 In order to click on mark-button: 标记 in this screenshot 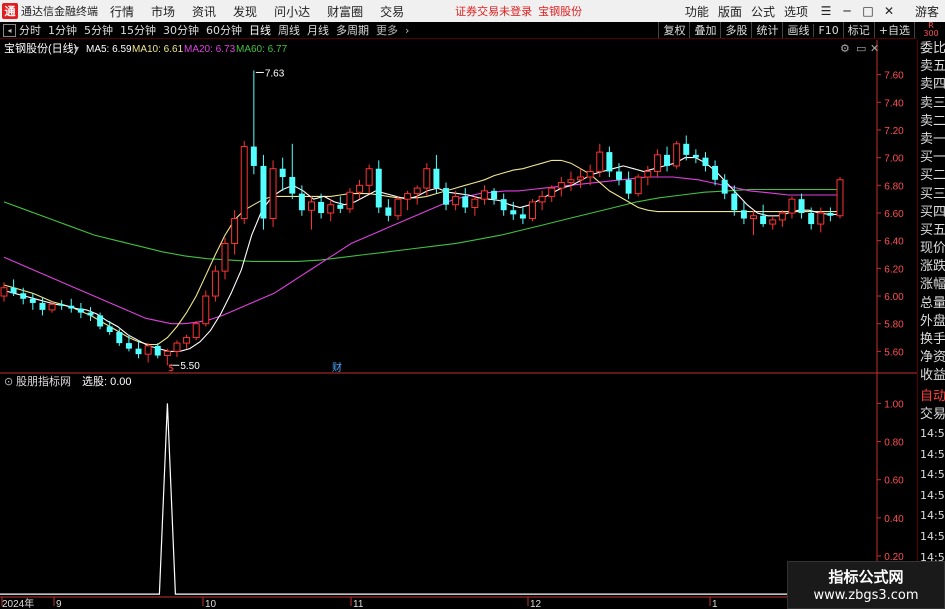, I will do `click(858, 30)`.